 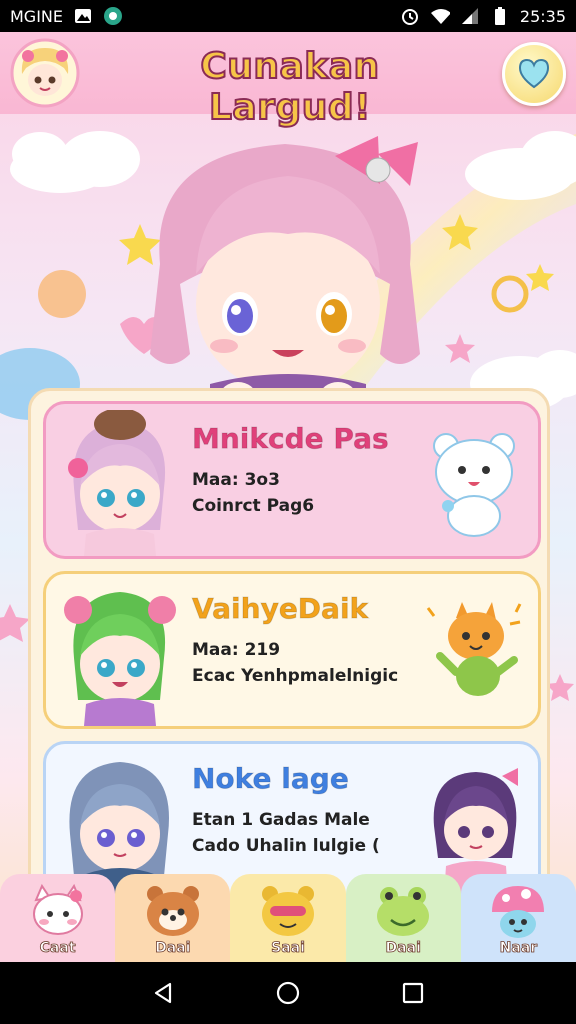 I want to click on tab-label: Caat, so click(x=57, y=948).